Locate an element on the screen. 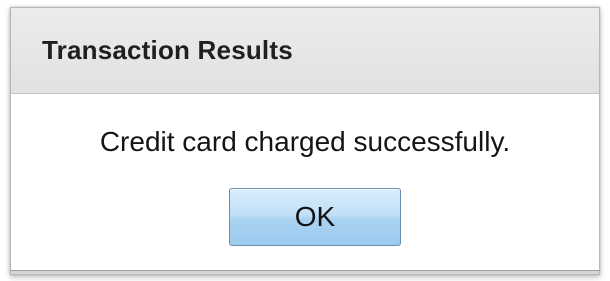 The height and width of the screenshot is (281, 610). dialog-title: Transaction Results is located at coordinates (167, 50).